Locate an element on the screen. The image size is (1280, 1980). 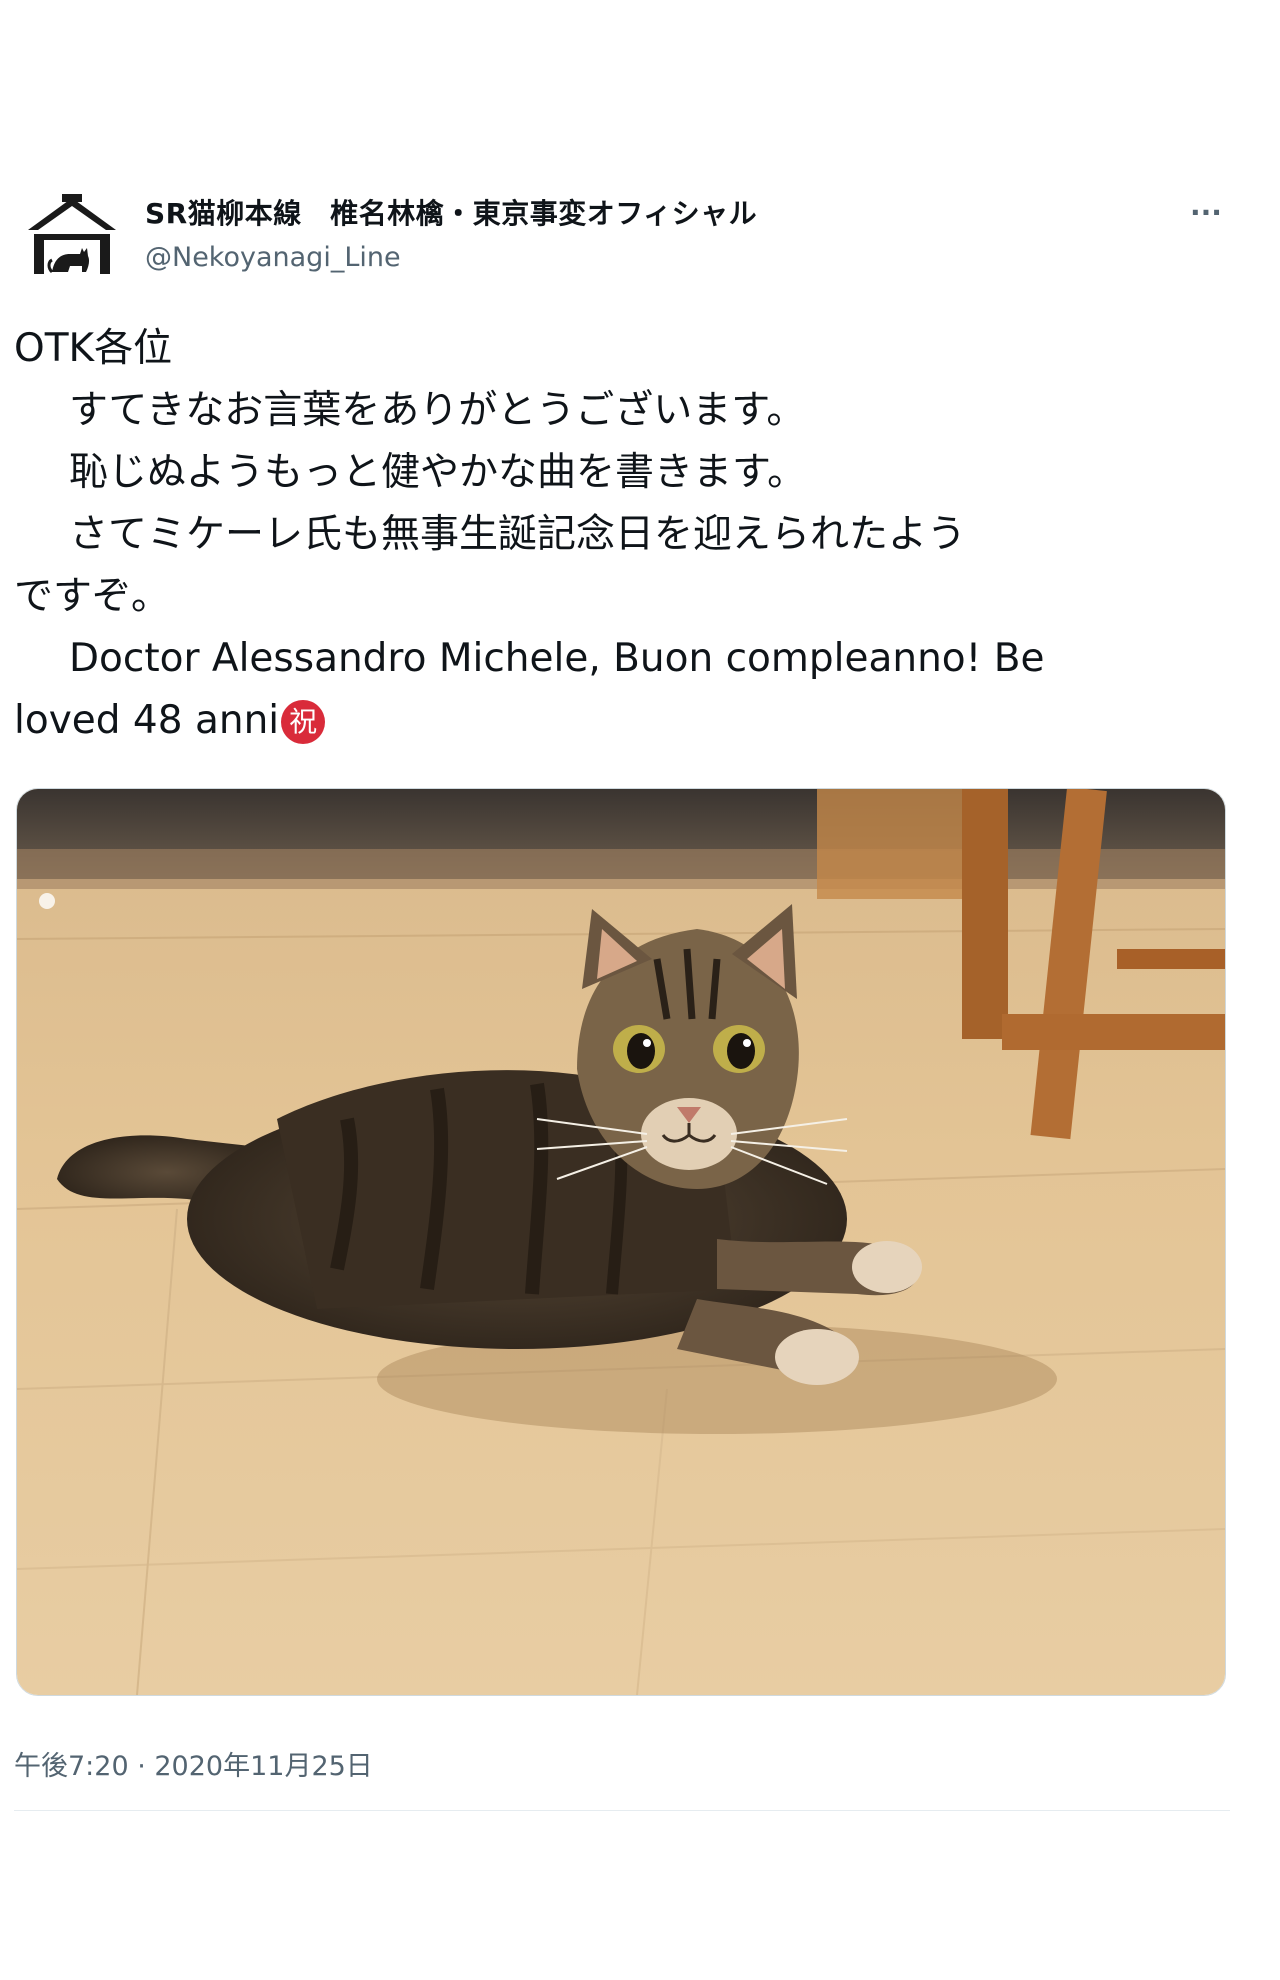
tweet-timestamp: 午後7:20 · 2020年11月25日 is located at coordinates (193, 1763).